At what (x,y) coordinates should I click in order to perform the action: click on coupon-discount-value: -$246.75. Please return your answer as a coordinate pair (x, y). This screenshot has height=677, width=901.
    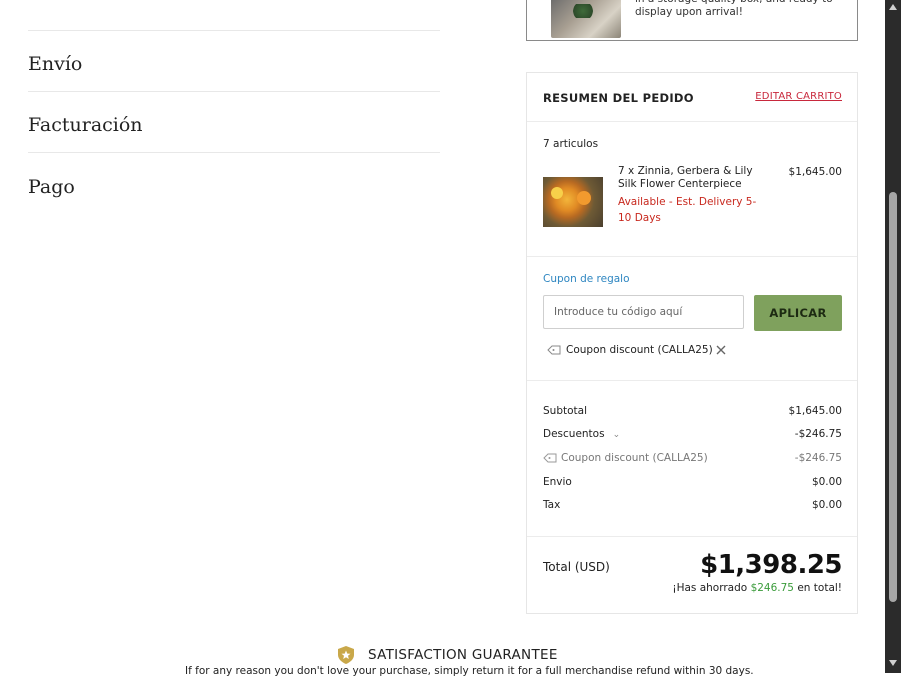
    Looking at the image, I should click on (818, 458).